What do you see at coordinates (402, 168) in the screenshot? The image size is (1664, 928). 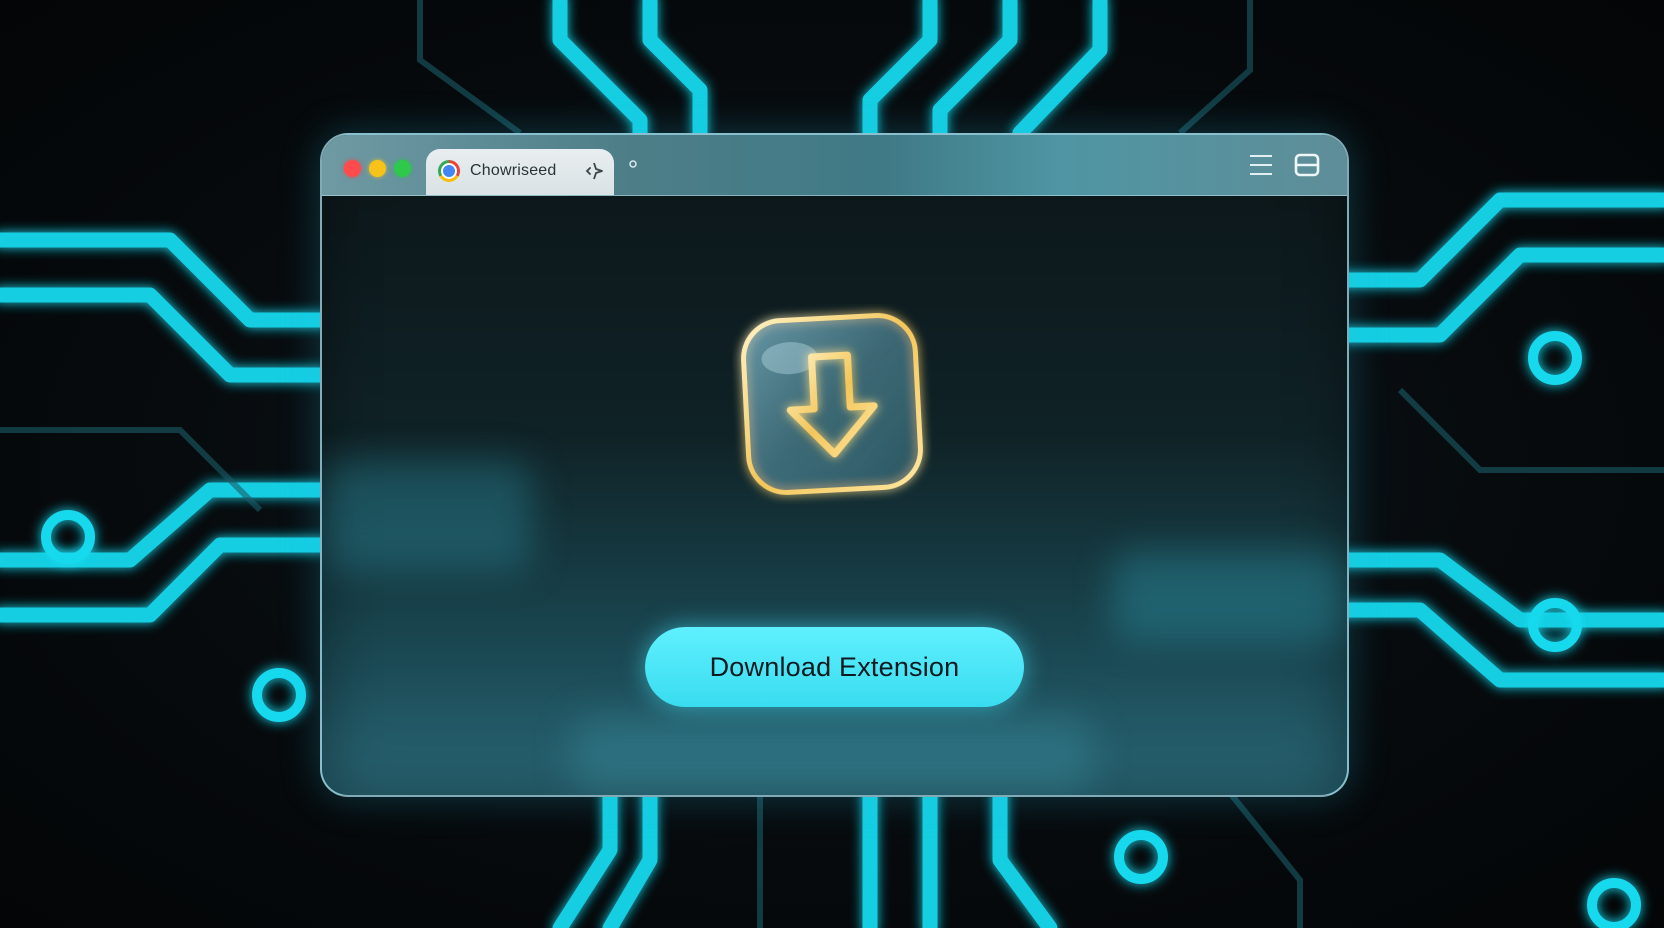 I see `maximize-window-button` at bounding box center [402, 168].